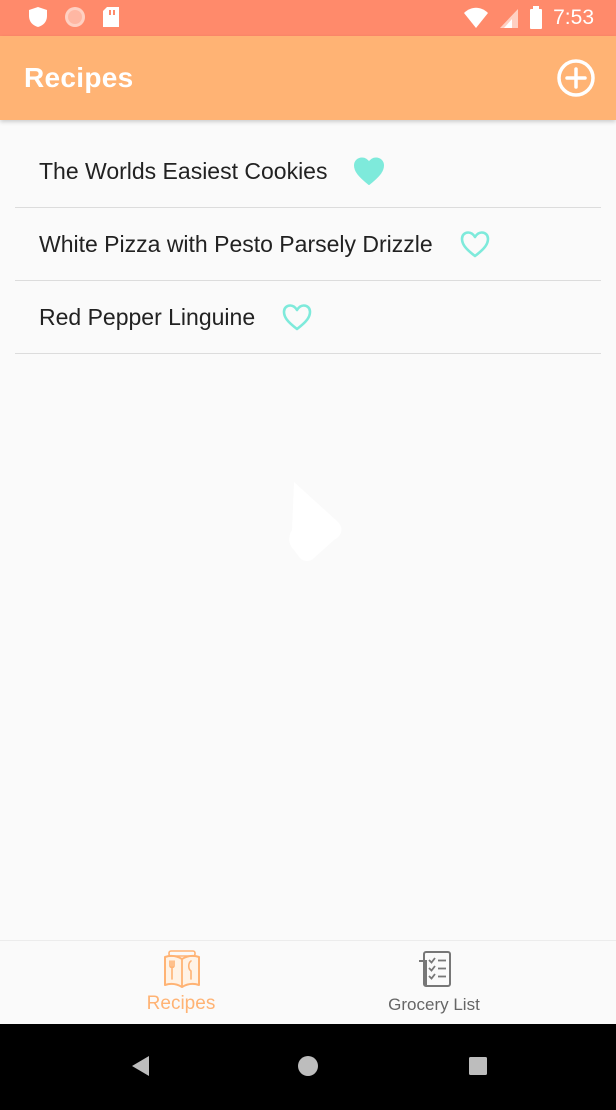 This screenshot has height=1110, width=616. What do you see at coordinates (509, 18) in the screenshot?
I see `cell-signal-icon` at bounding box center [509, 18].